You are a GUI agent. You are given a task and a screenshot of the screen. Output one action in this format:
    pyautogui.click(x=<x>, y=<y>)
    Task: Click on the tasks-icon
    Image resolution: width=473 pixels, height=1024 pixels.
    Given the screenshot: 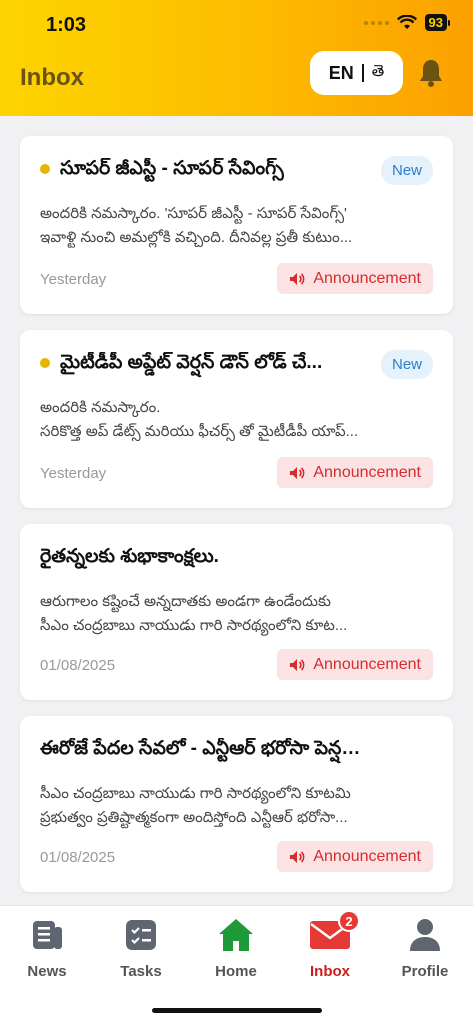 What is the action you would take?
    pyautogui.click(x=141, y=935)
    